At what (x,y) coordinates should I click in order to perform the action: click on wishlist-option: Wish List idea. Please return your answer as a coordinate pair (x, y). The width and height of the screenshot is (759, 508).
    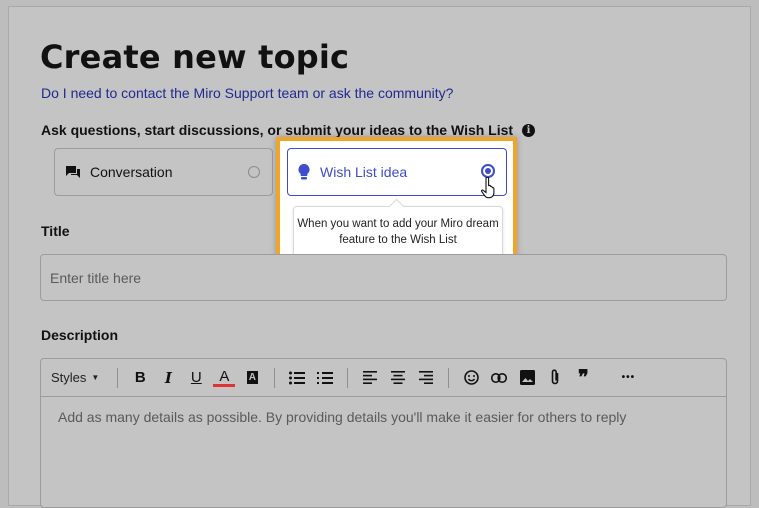
    Looking at the image, I should click on (397, 172).